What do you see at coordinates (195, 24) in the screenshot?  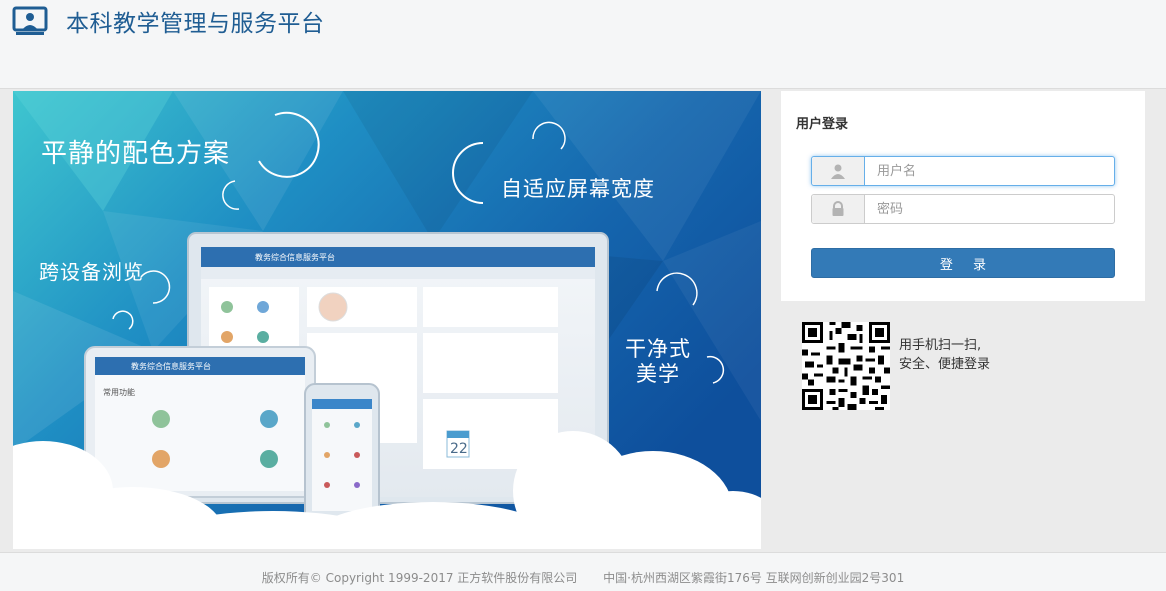 I see `site-title: 本科教学管理与服务平台` at bounding box center [195, 24].